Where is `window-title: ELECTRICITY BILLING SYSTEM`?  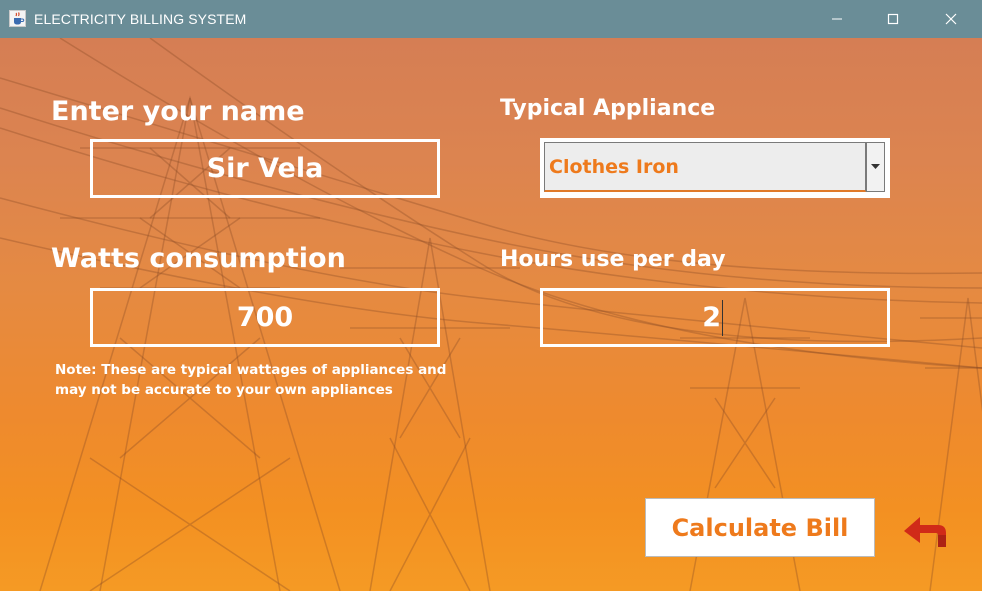
window-title: ELECTRICITY BILLING SYSTEM is located at coordinates (140, 19).